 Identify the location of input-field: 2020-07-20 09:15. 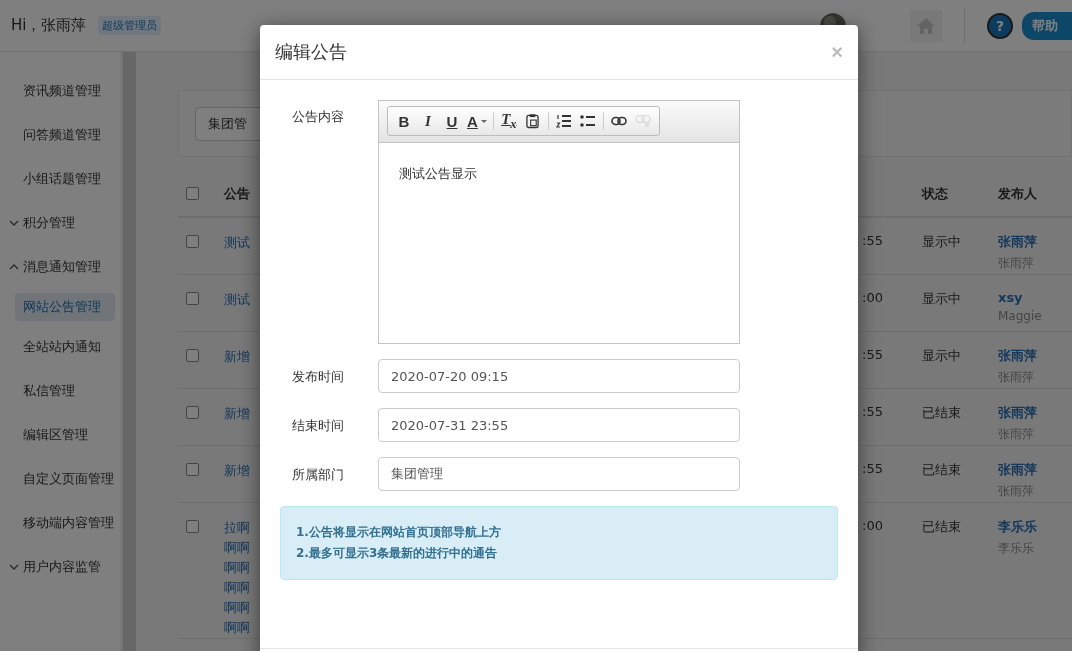
(559, 376).